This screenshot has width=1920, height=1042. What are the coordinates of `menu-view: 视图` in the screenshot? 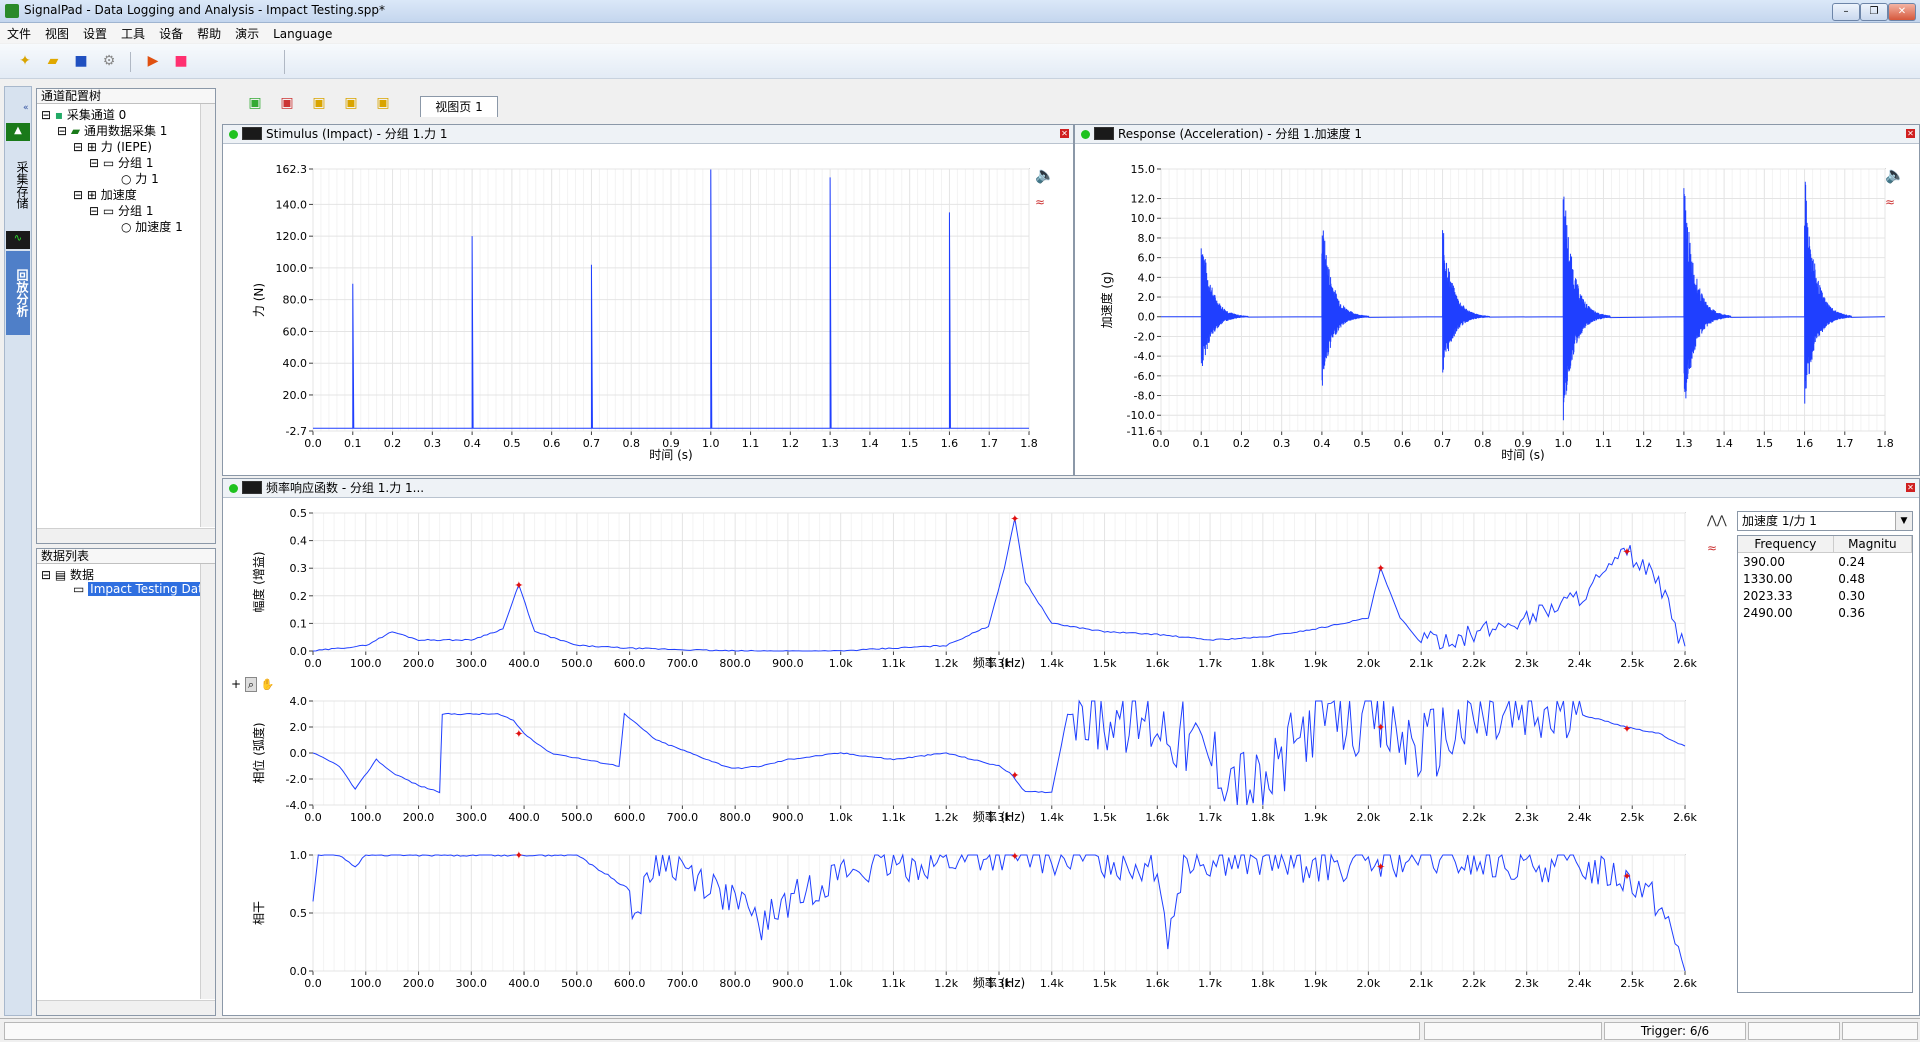 It's located at (57, 33).